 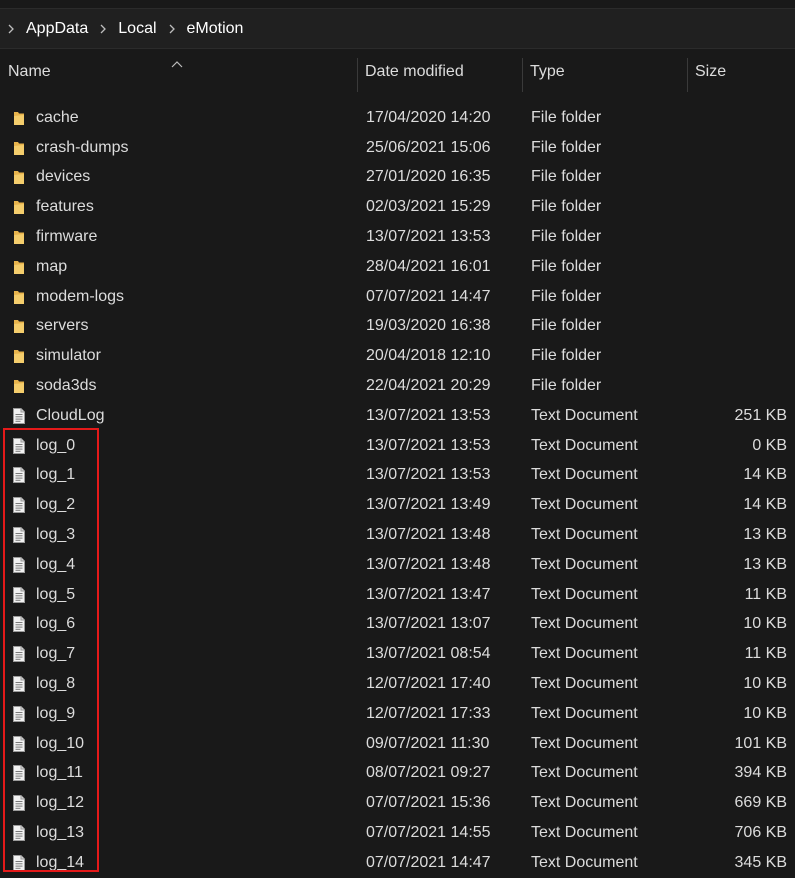 I want to click on column-header-size: Size, so click(x=741, y=72).